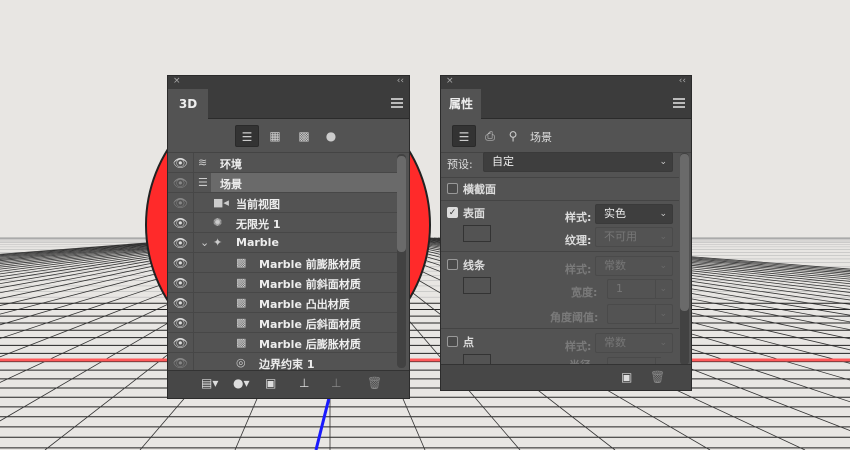 This screenshot has height=450, width=850. What do you see at coordinates (578, 269) in the screenshot?
I see `lines-style-label: 样式:` at bounding box center [578, 269].